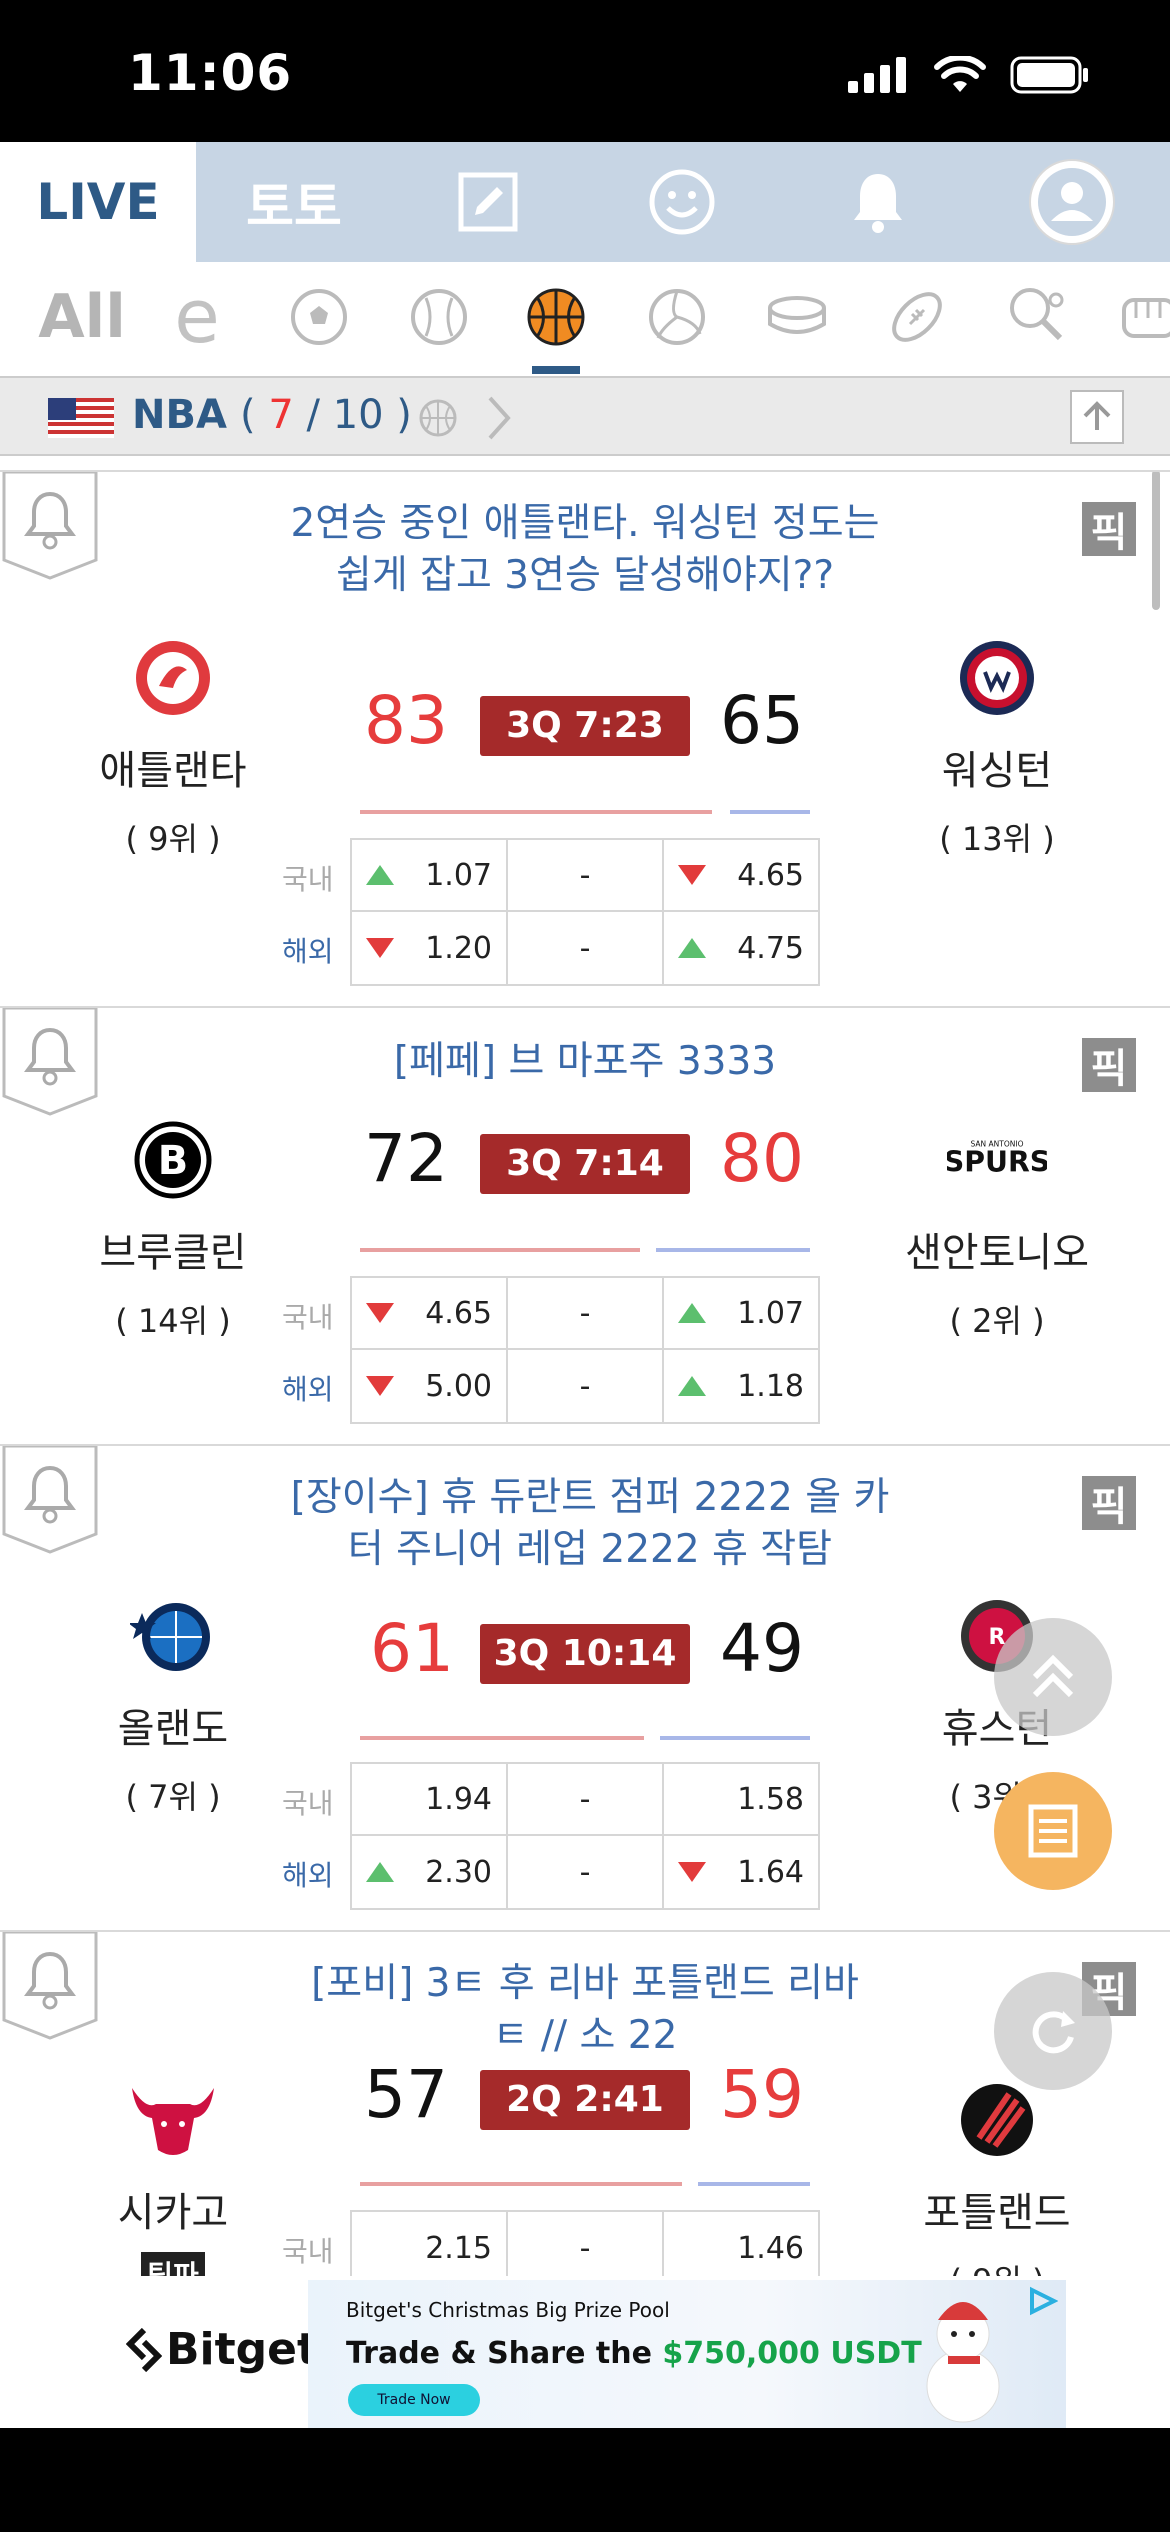 The width and height of the screenshot is (1170, 2532). What do you see at coordinates (741, 1799) in the screenshot?
I see `odds-away: 1.58` at bounding box center [741, 1799].